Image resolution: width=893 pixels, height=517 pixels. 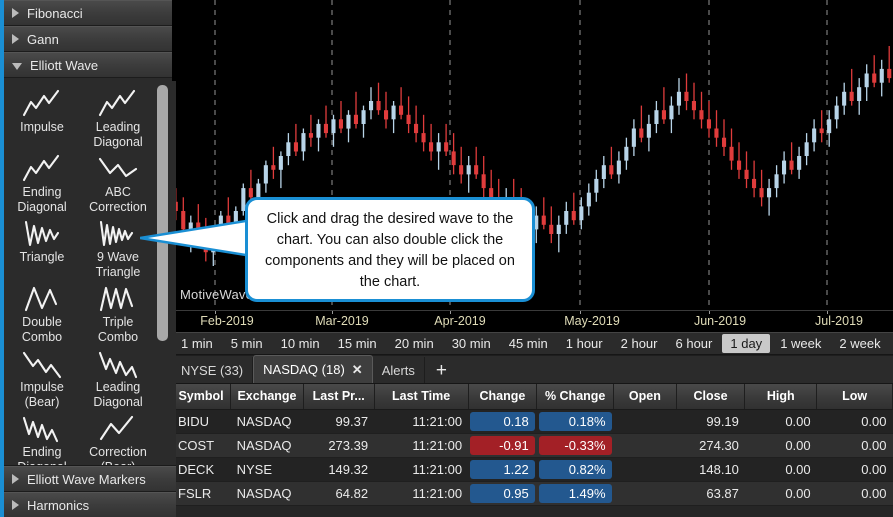 What do you see at coordinates (859, 343) in the screenshot?
I see `timeframe-2-week: 2 week` at bounding box center [859, 343].